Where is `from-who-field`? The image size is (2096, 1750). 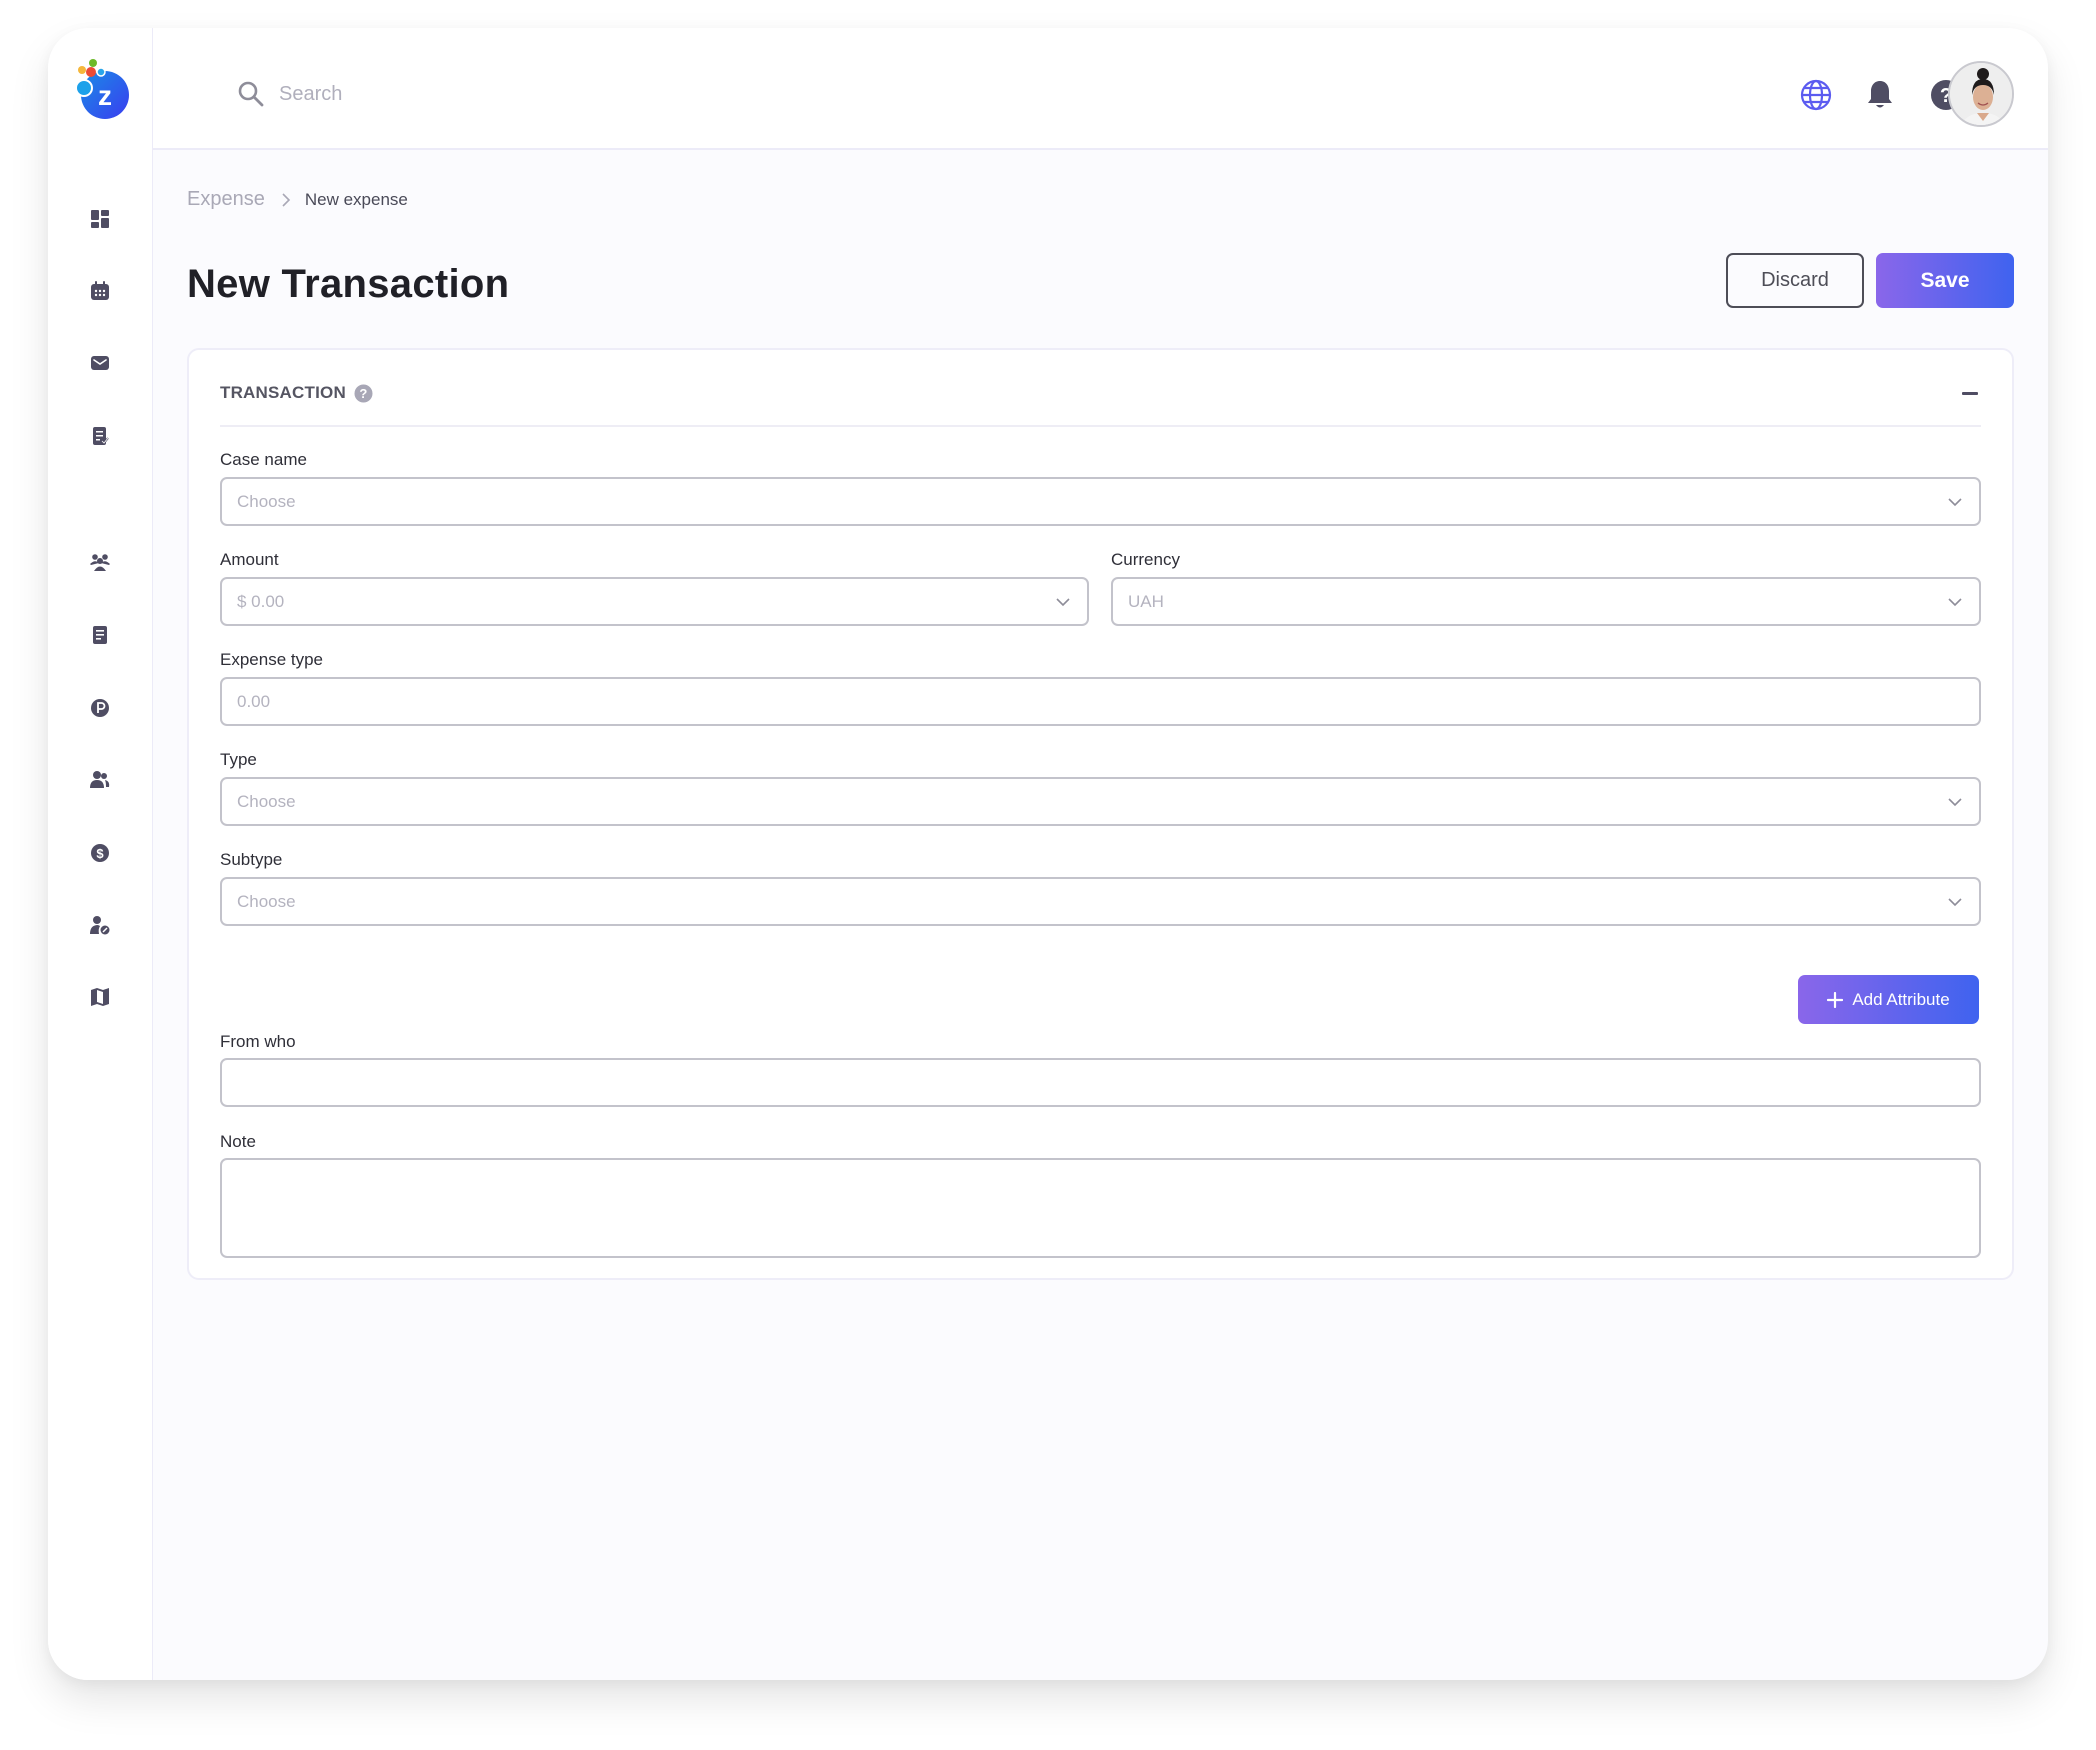 from-who-field is located at coordinates (1100, 1082).